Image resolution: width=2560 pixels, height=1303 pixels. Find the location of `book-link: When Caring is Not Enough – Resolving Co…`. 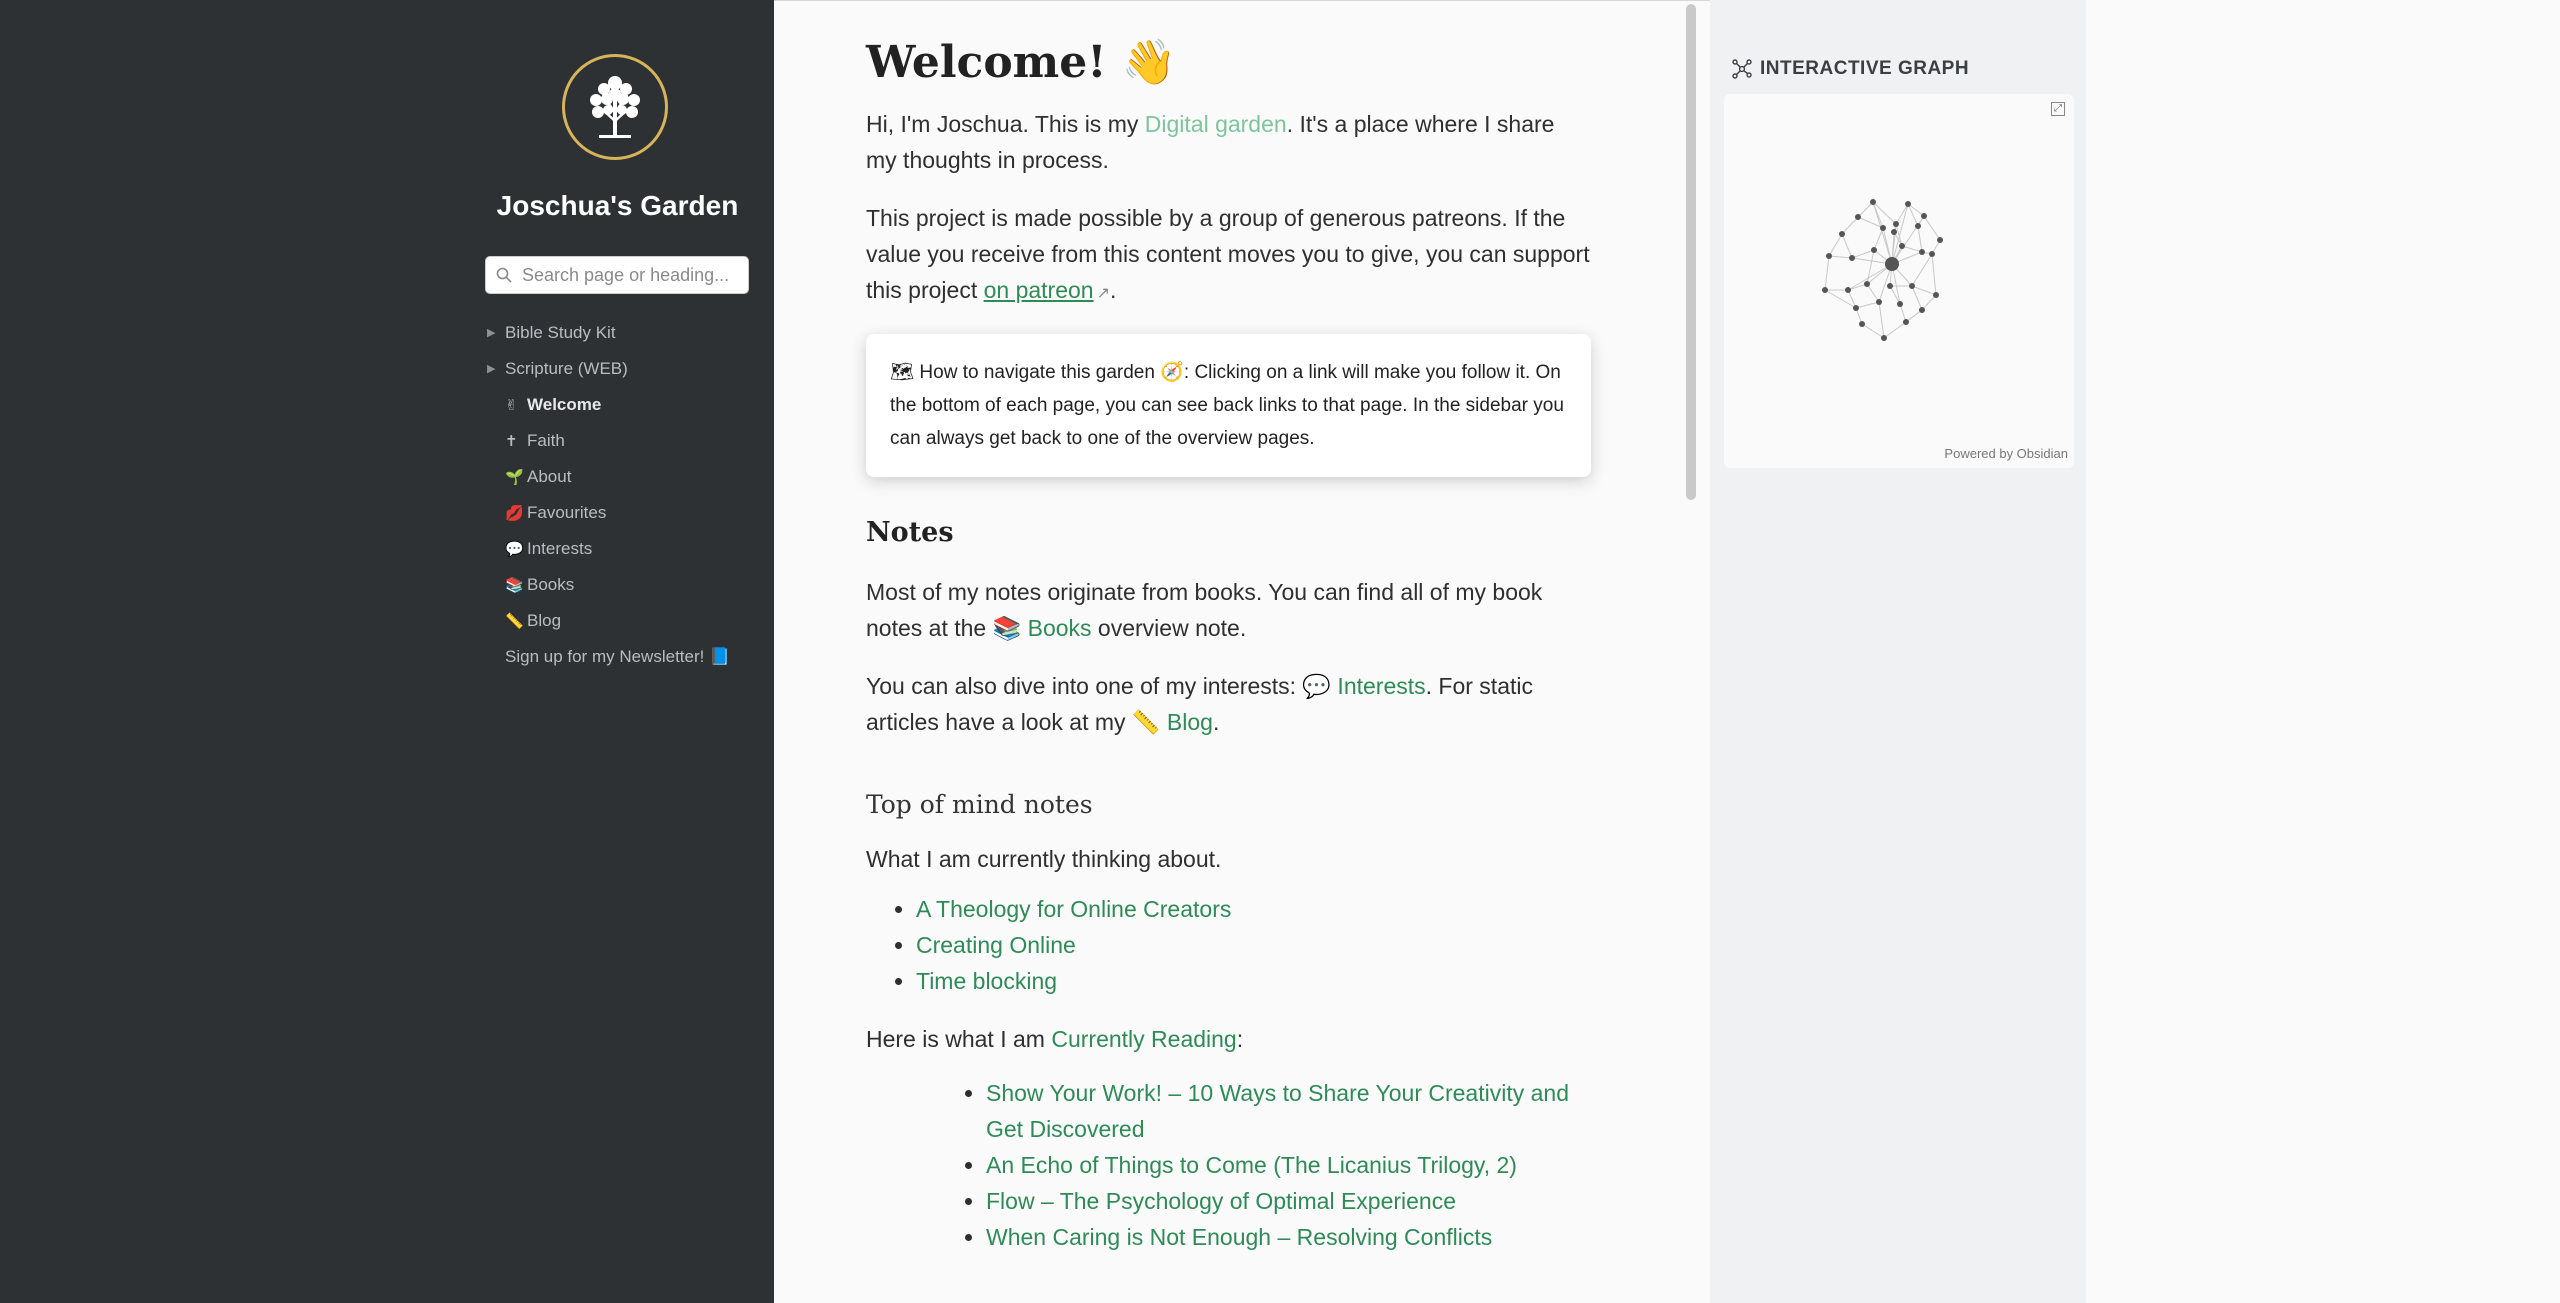

book-link: When Caring is Not Enough – Resolving Co… is located at coordinates (1239, 1237).